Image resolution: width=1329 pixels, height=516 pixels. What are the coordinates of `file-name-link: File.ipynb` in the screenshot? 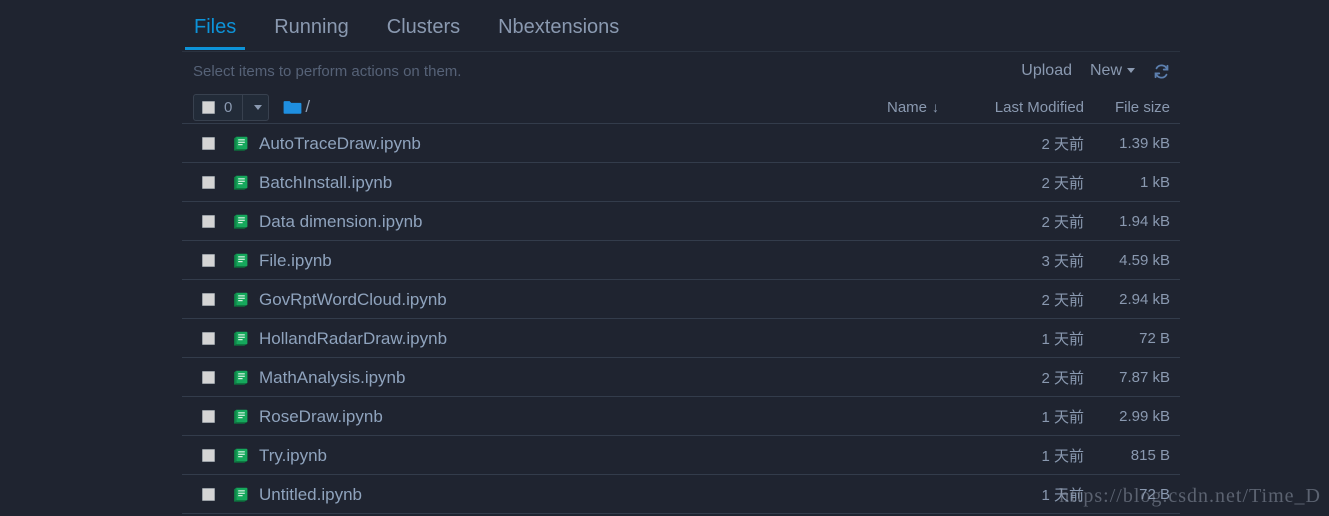 It's located at (295, 261).